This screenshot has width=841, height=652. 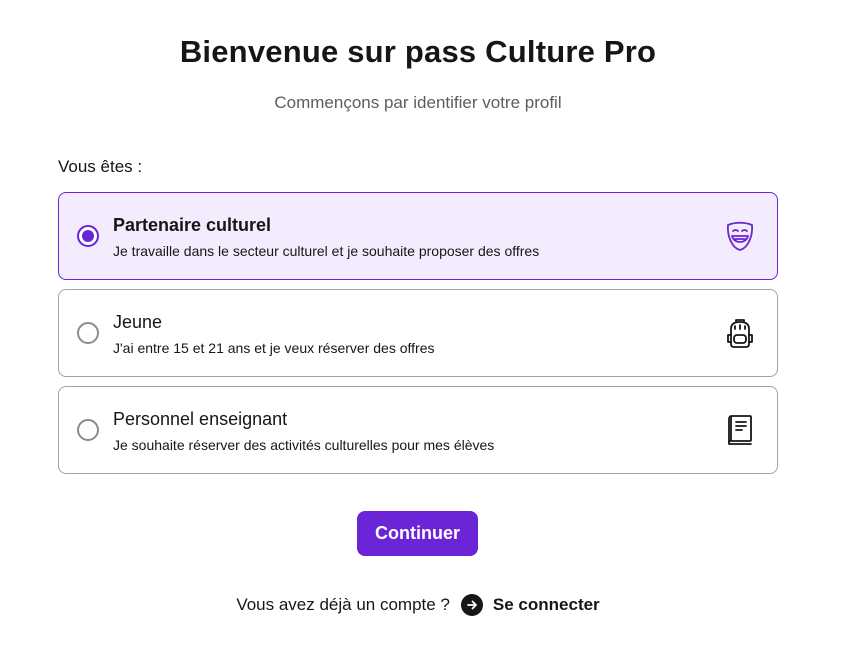 I want to click on login-prompt-text: Vous avez déjà un compte ?, so click(x=343, y=604).